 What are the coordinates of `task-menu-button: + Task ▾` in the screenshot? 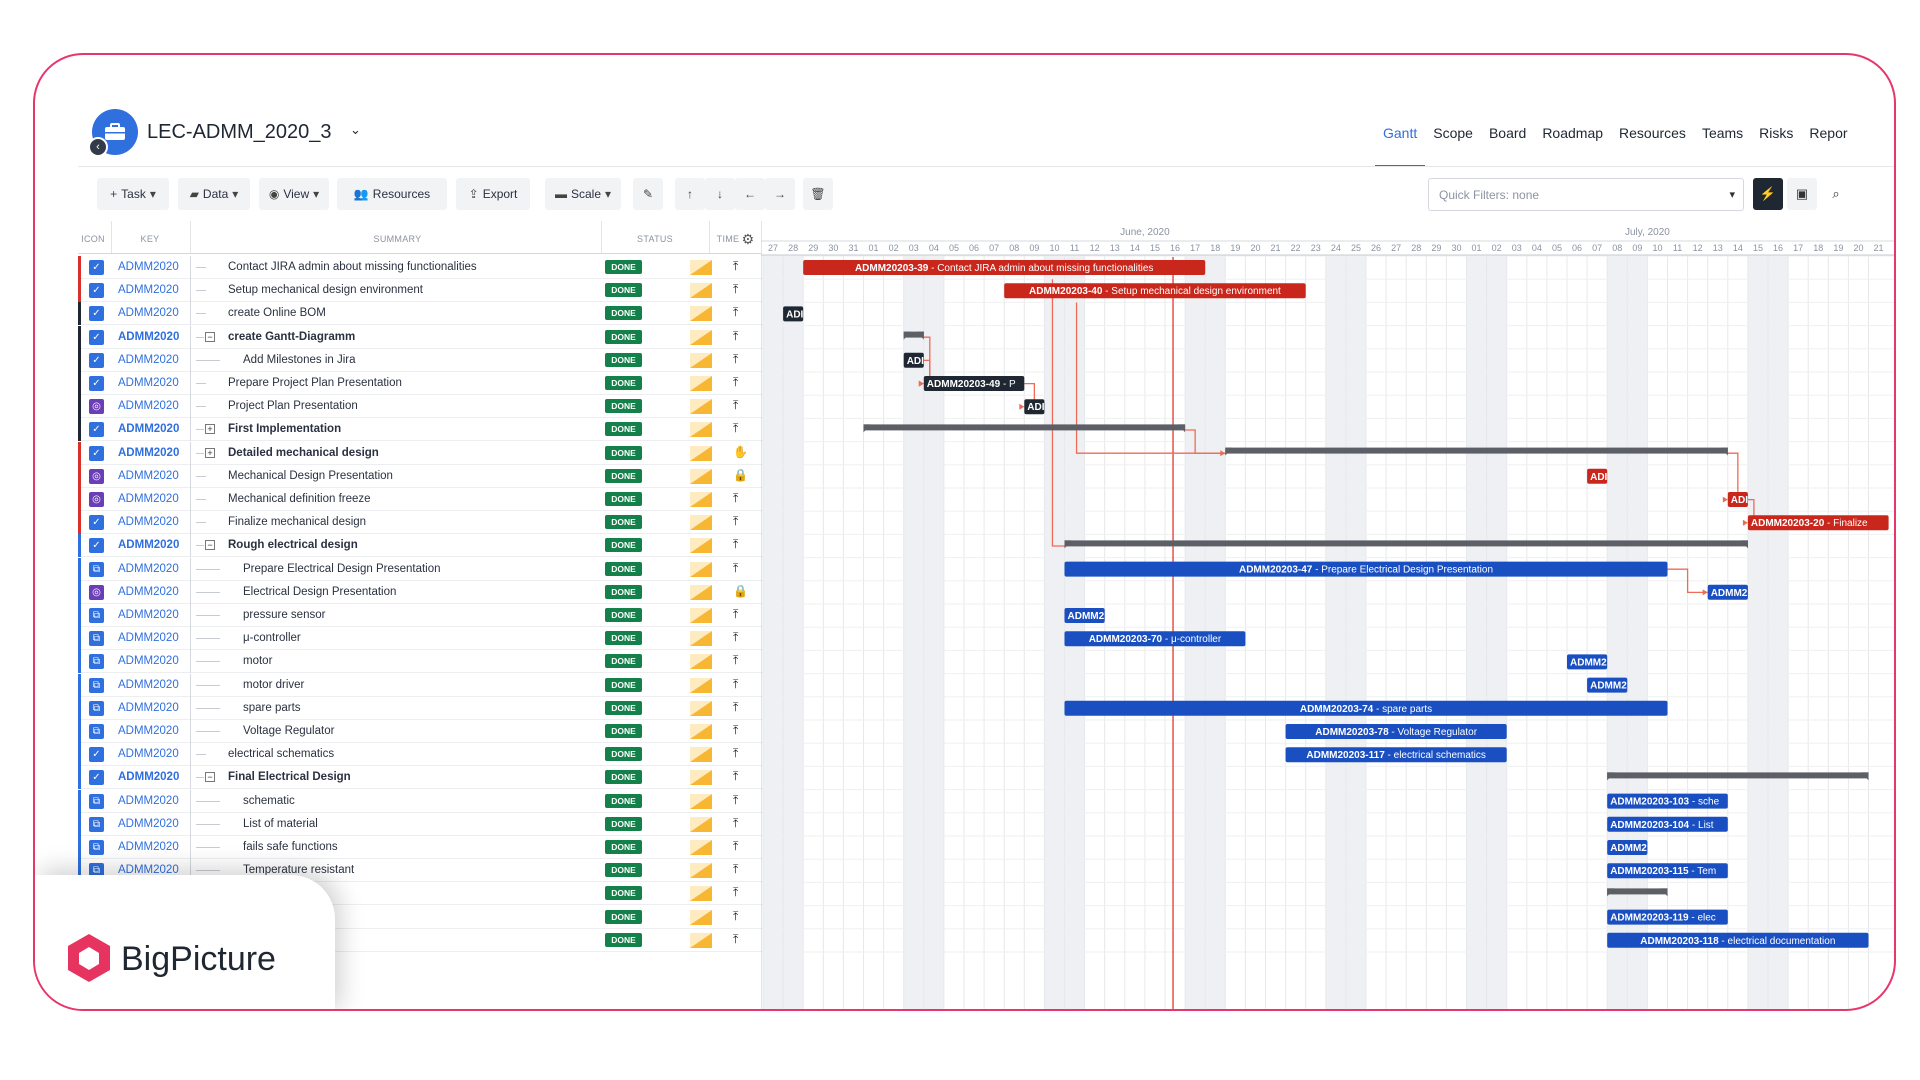 It's located at (133, 194).